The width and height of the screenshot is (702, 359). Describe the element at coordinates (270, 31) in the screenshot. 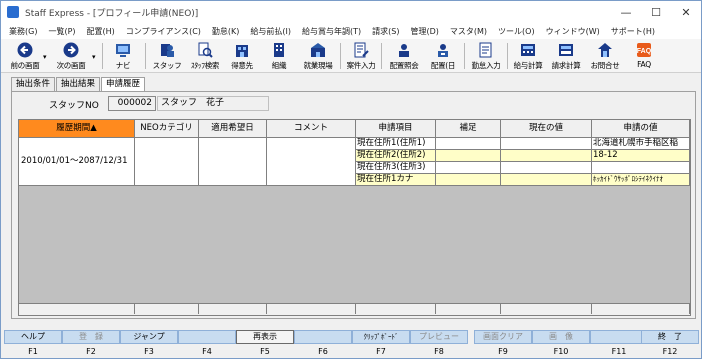

I see `menu-maebarai: 給与前払(I)` at that location.